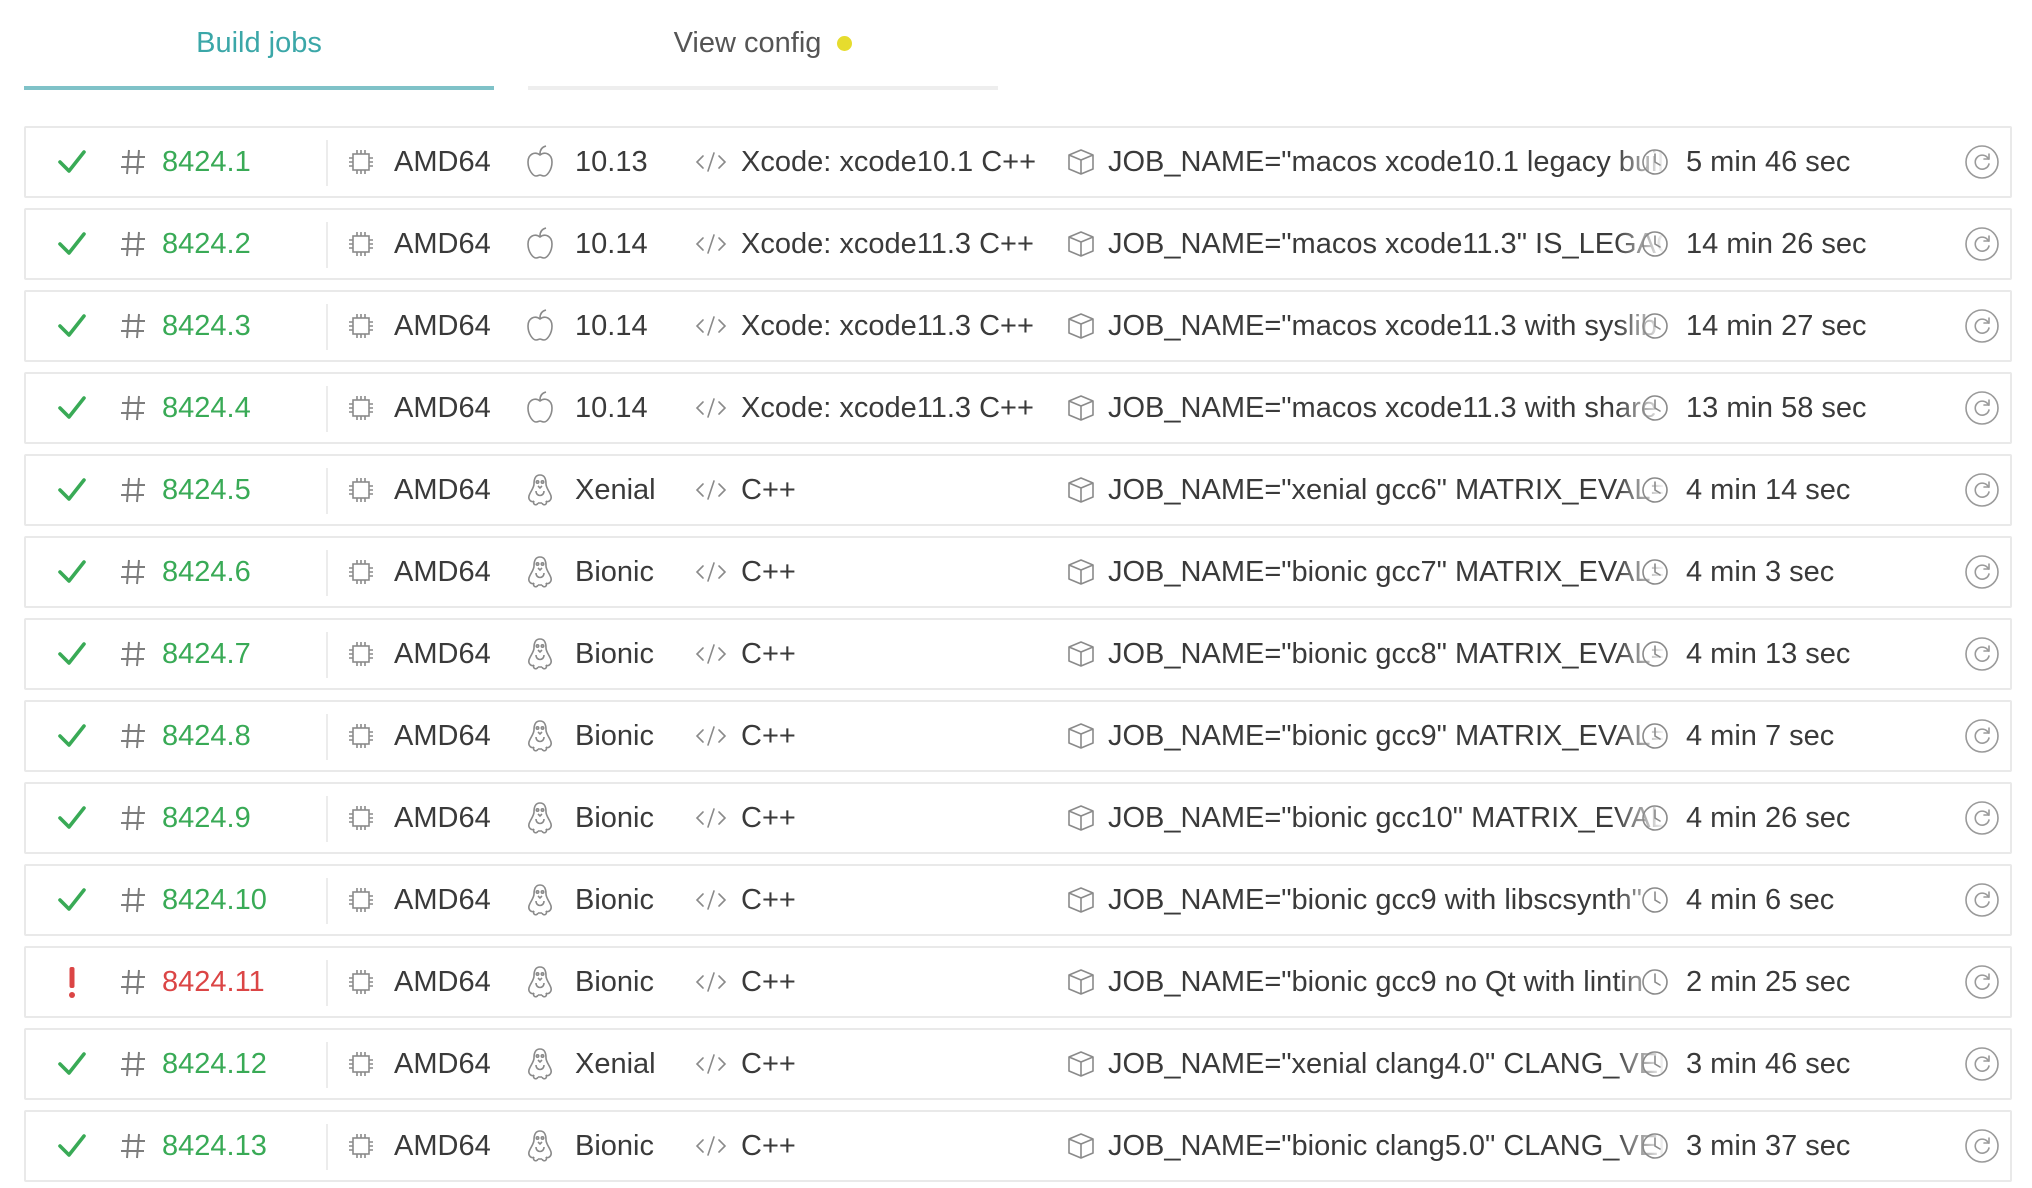 Image resolution: width=2032 pixels, height=1188 pixels. Describe the element at coordinates (1385, 654) in the screenshot. I see `job-env: JOB_NAME="bionic gcc8" MATRIX_EVAL="` at that location.